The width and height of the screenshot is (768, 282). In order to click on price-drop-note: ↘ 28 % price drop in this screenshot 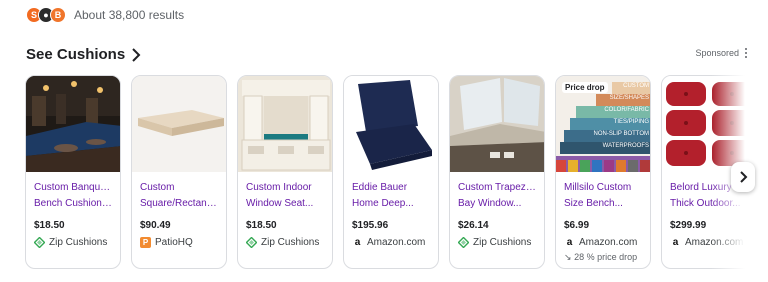, I will do `click(603, 257)`.